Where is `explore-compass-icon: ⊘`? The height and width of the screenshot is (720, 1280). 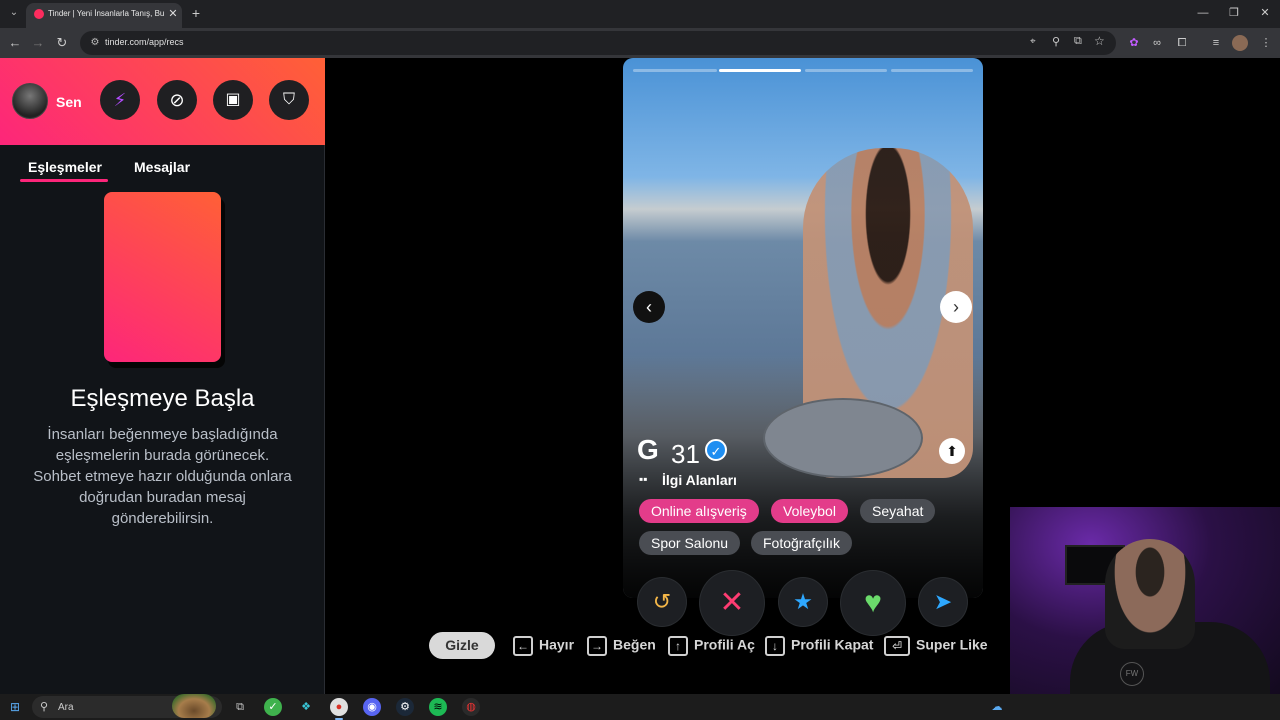
explore-compass-icon: ⊘ is located at coordinates (177, 100).